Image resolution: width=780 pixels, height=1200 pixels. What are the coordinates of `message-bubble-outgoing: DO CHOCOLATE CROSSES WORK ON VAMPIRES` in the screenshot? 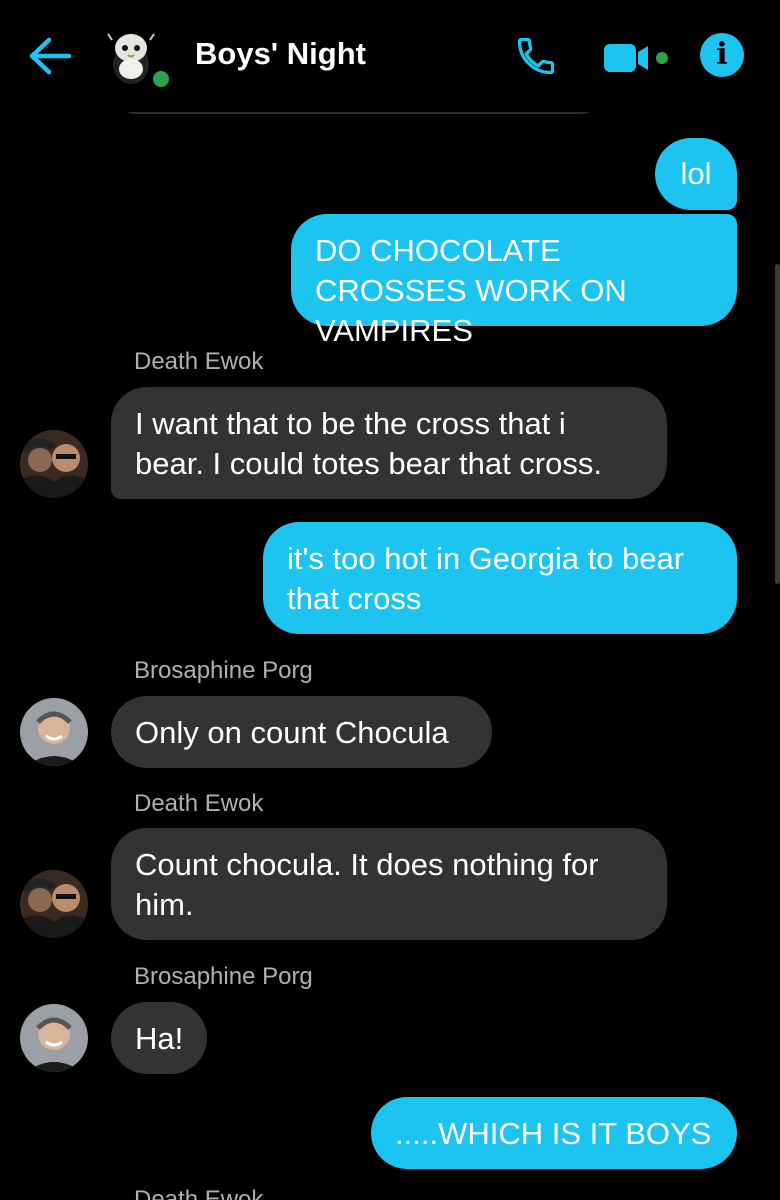 It's located at (514, 281).